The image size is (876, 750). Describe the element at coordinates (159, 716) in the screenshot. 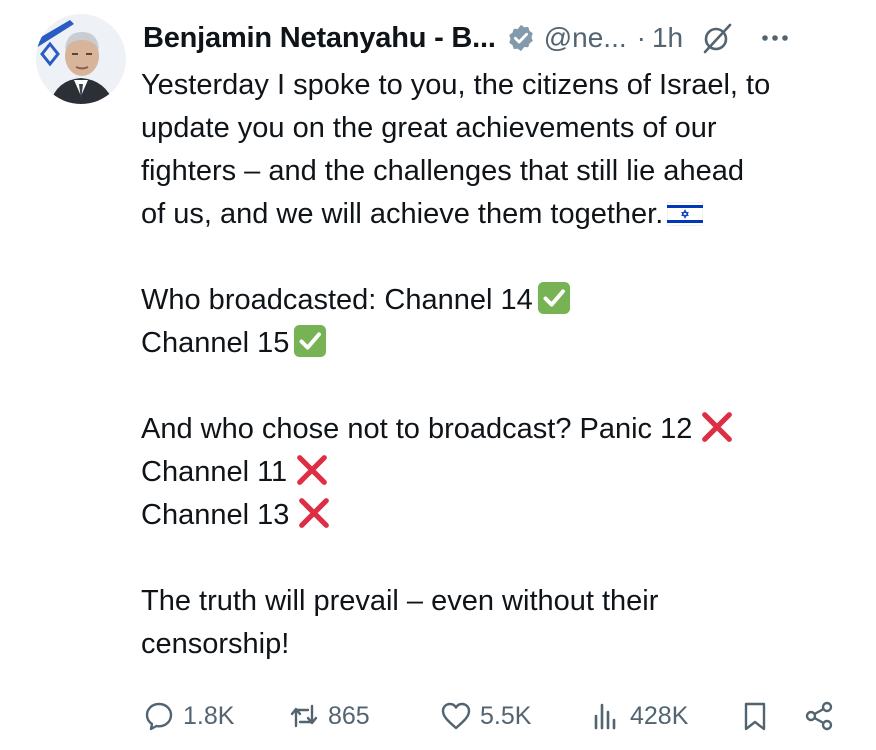

I see `reply-icon` at that location.